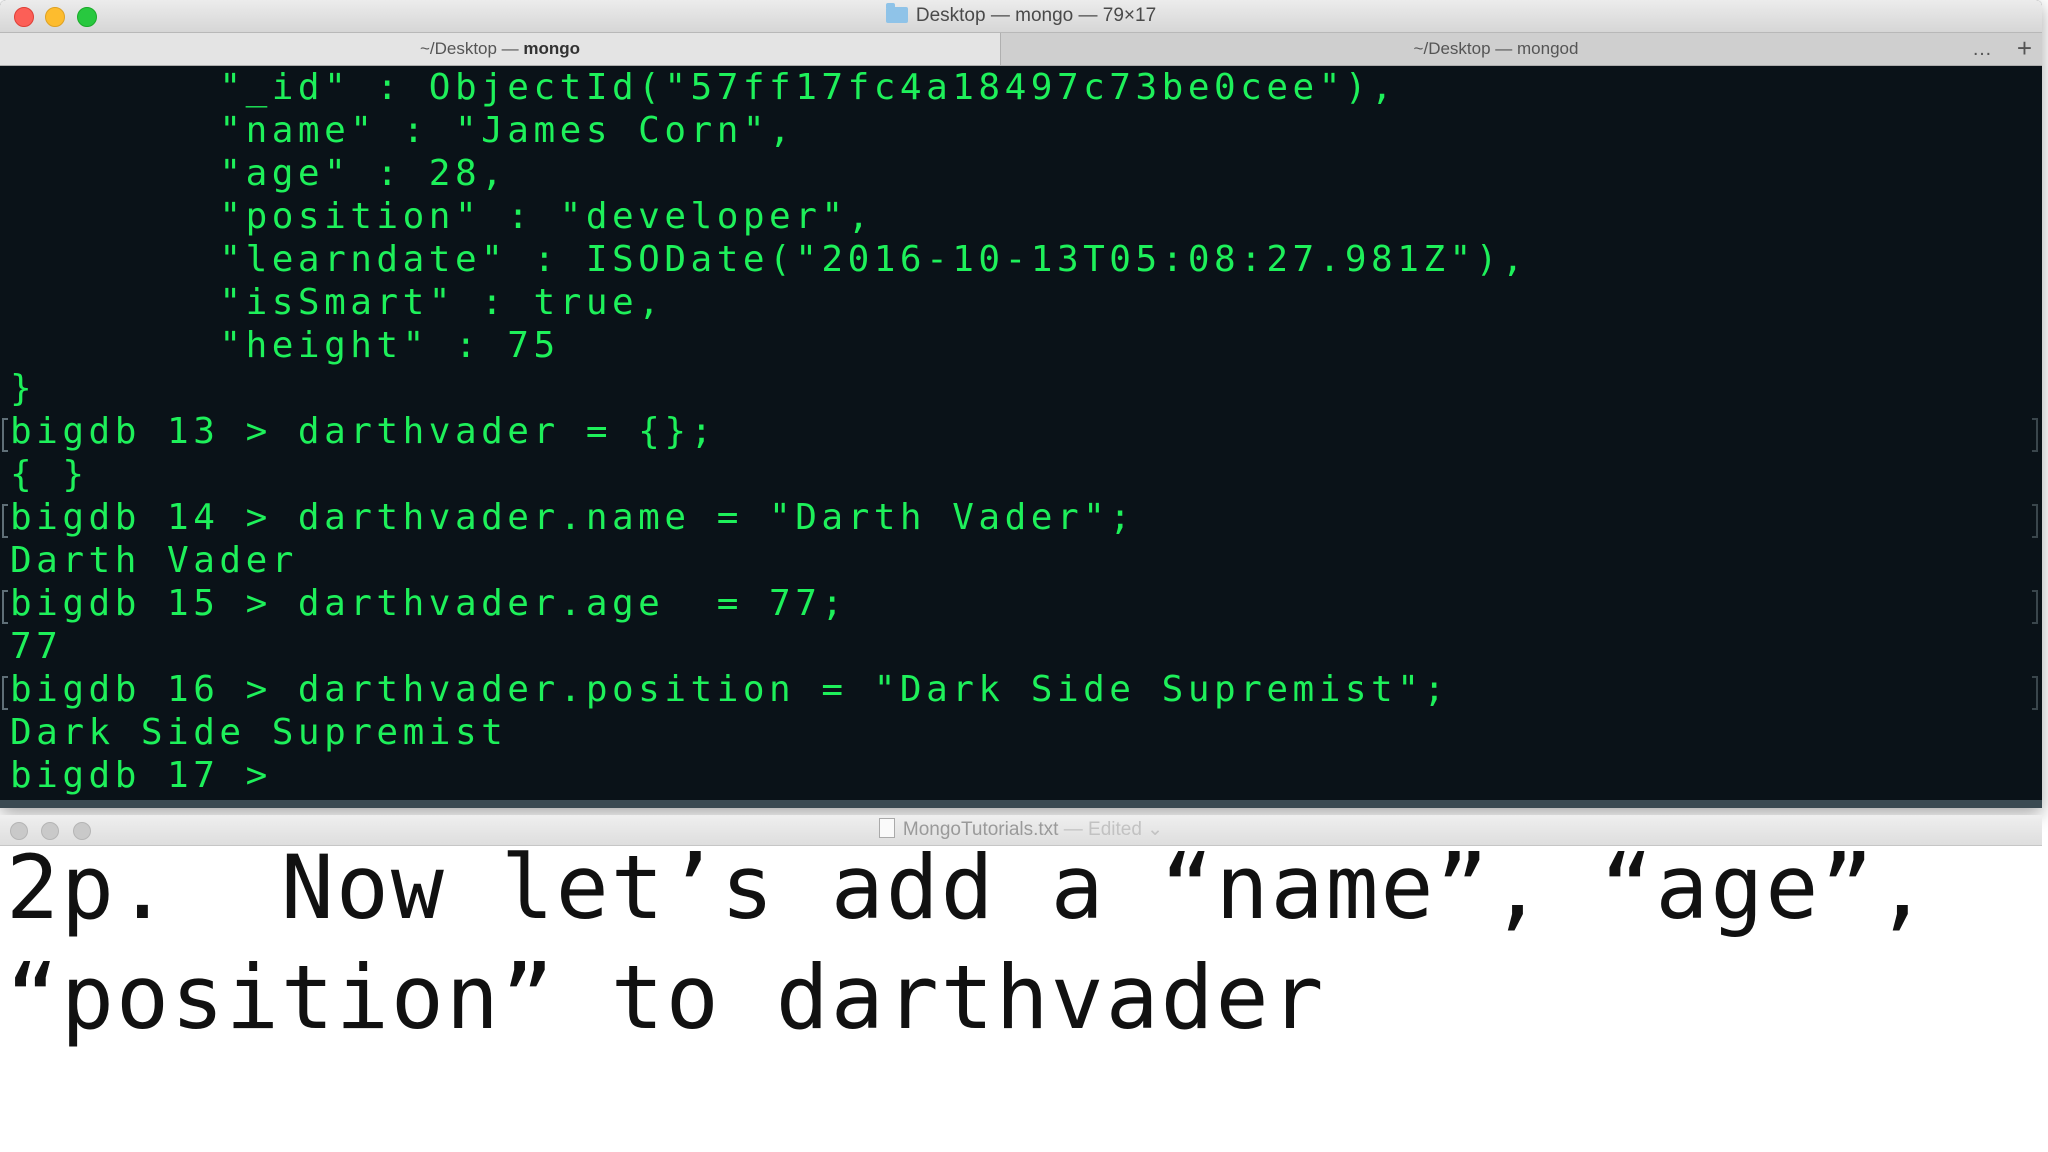 The height and width of the screenshot is (1152, 2048). I want to click on tab-mongod-name: mongod, so click(1548, 48).